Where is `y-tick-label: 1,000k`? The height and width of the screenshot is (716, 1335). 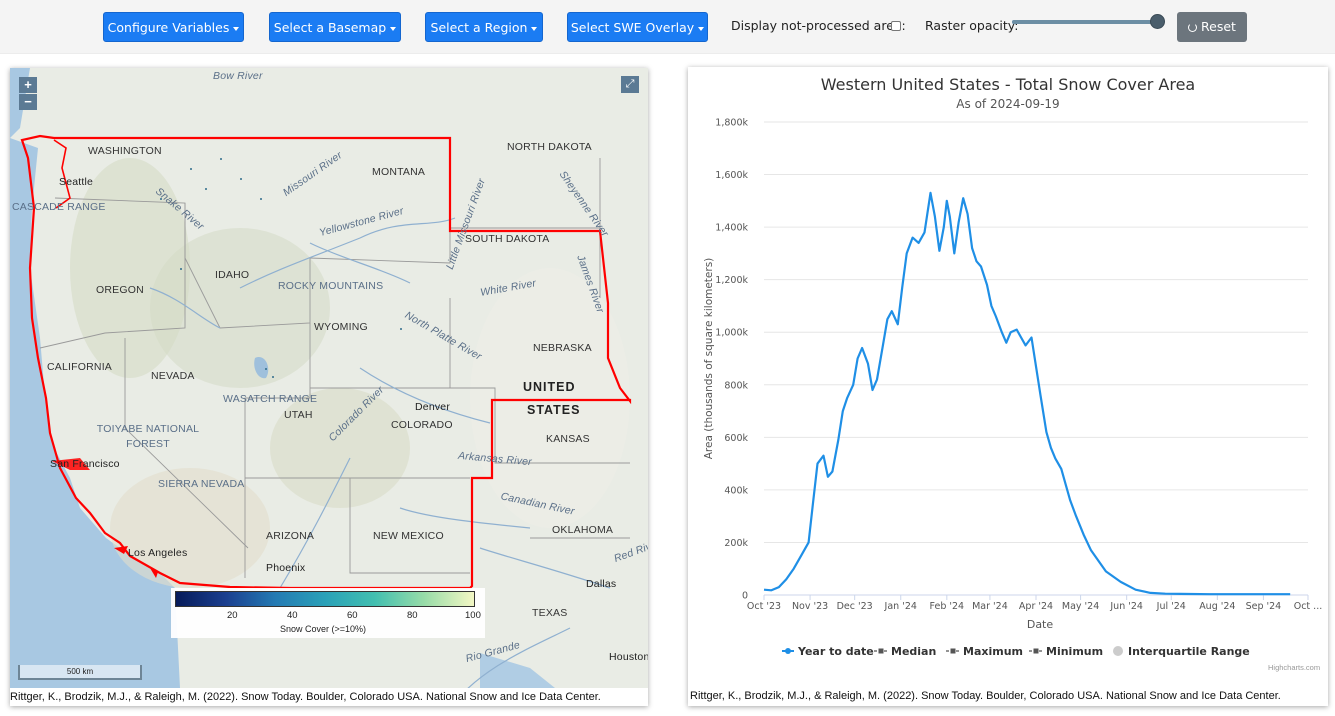
y-tick-label: 1,000k is located at coordinates (731, 333).